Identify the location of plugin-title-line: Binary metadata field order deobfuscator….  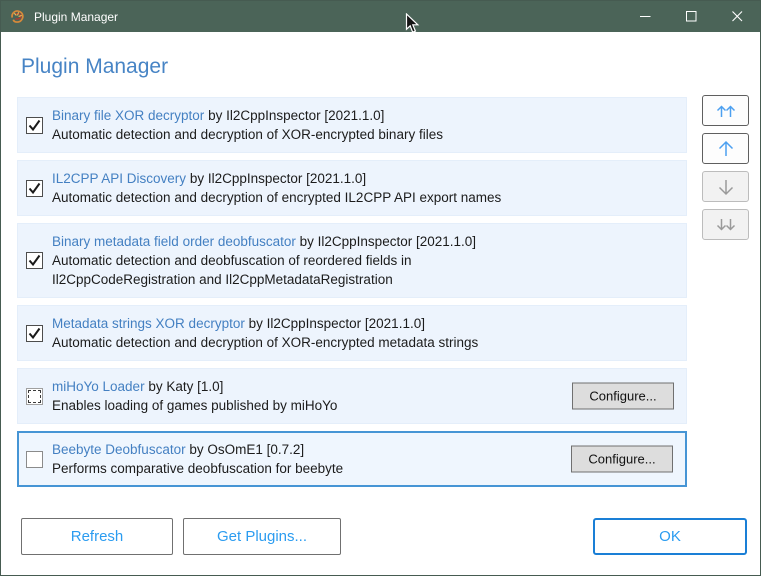
(322, 241).